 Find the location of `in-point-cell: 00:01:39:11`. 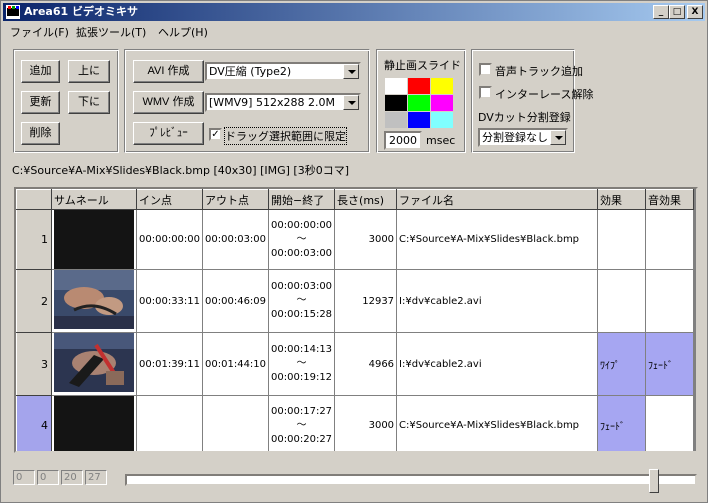

in-point-cell: 00:01:39:11 is located at coordinates (169, 364).